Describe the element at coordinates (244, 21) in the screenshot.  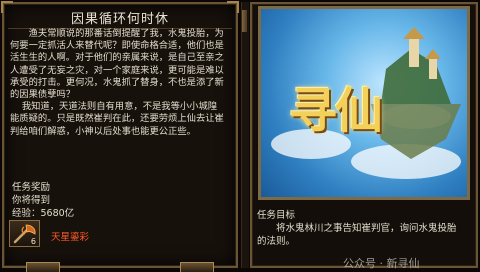
I see `scrollbar-thumb` at that location.